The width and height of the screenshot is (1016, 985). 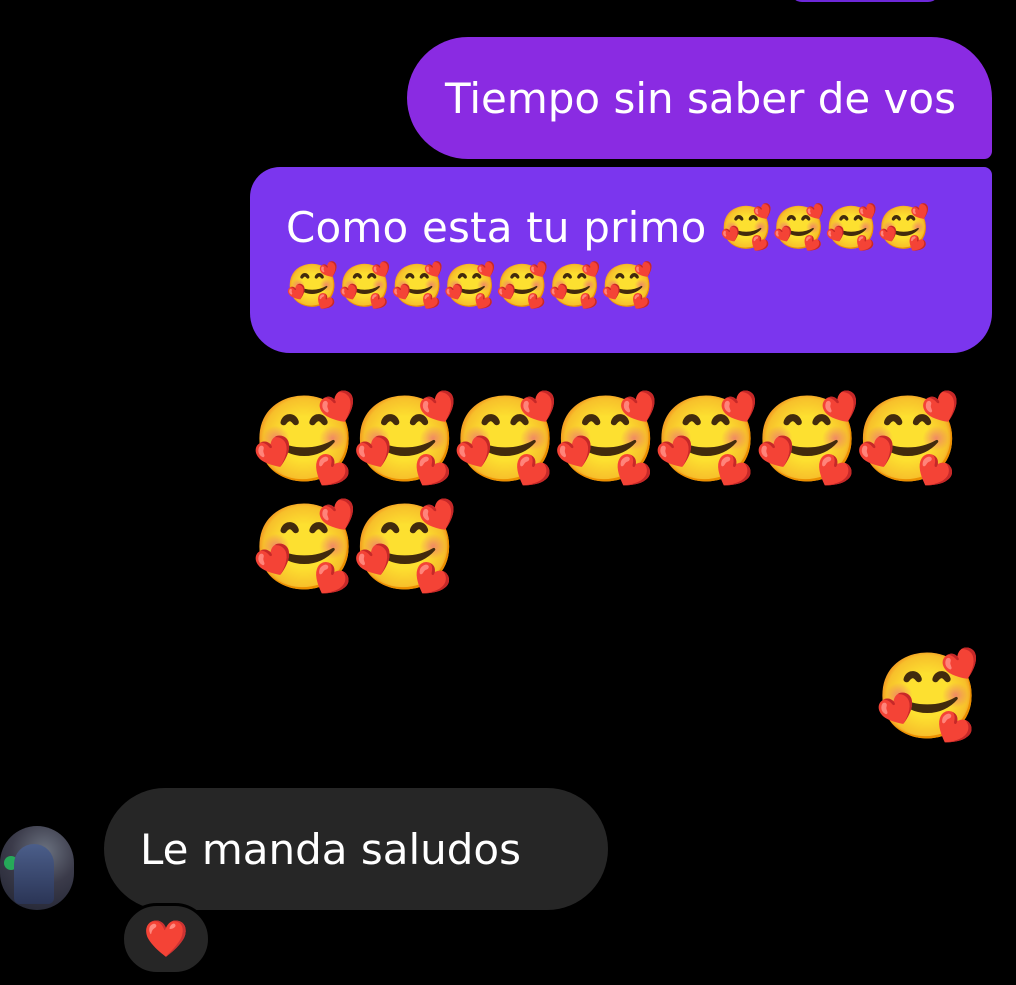 What do you see at coordinates (606, 493) in the screenshot?
I see `emoji-text: 🥰🥰🥰🥰🥰🥰🥰🥰🥰` at bounding box center [606, 493].